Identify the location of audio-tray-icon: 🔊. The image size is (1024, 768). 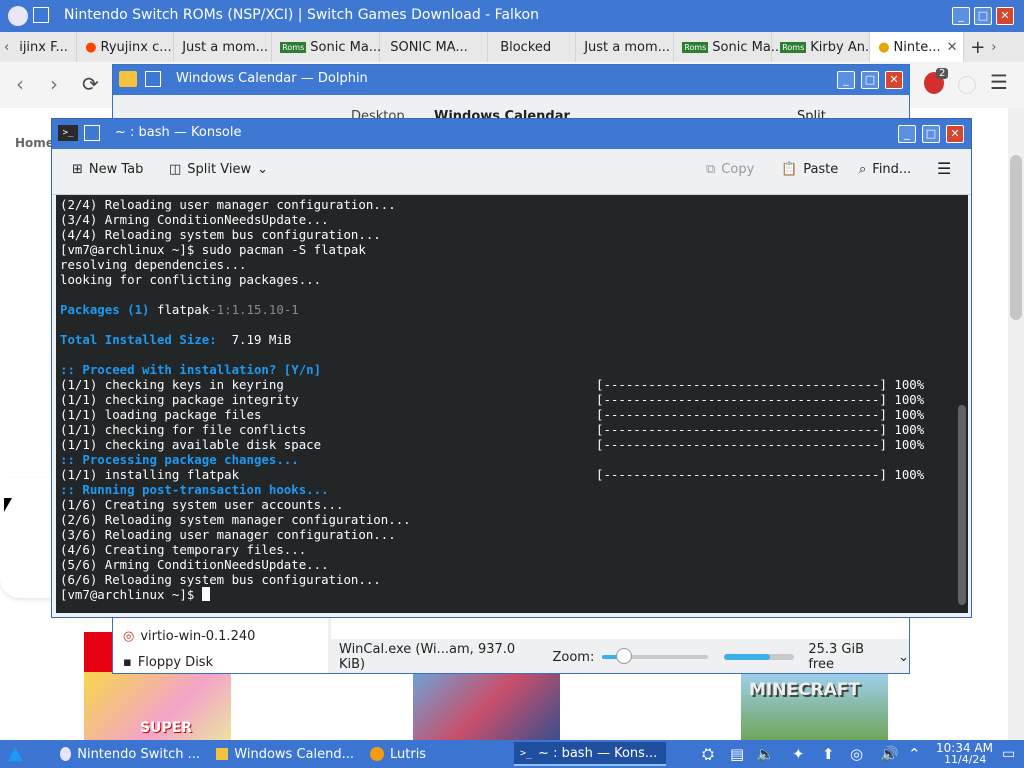
(889, 754).